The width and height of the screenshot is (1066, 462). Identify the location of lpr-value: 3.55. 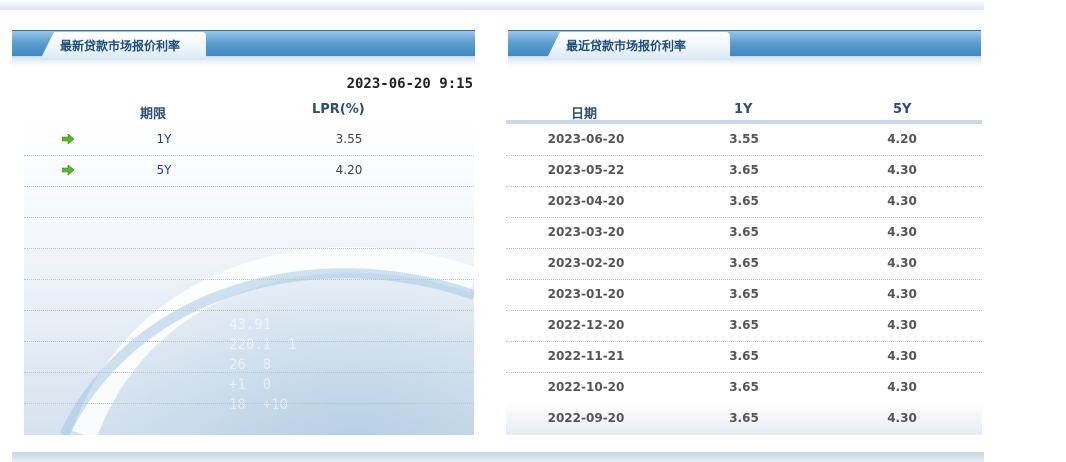
(349, 139).